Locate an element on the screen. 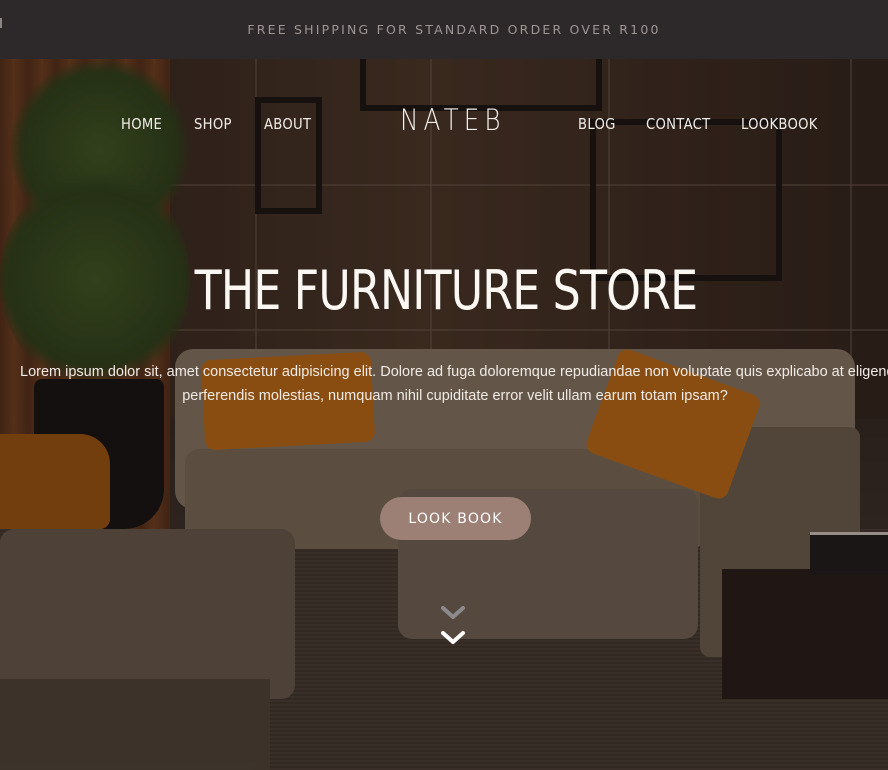 Image resolution: width=888 pixels, height=770 pixels. hero-title: THE FURNITURE STORE is located at coordinates (446, 290).